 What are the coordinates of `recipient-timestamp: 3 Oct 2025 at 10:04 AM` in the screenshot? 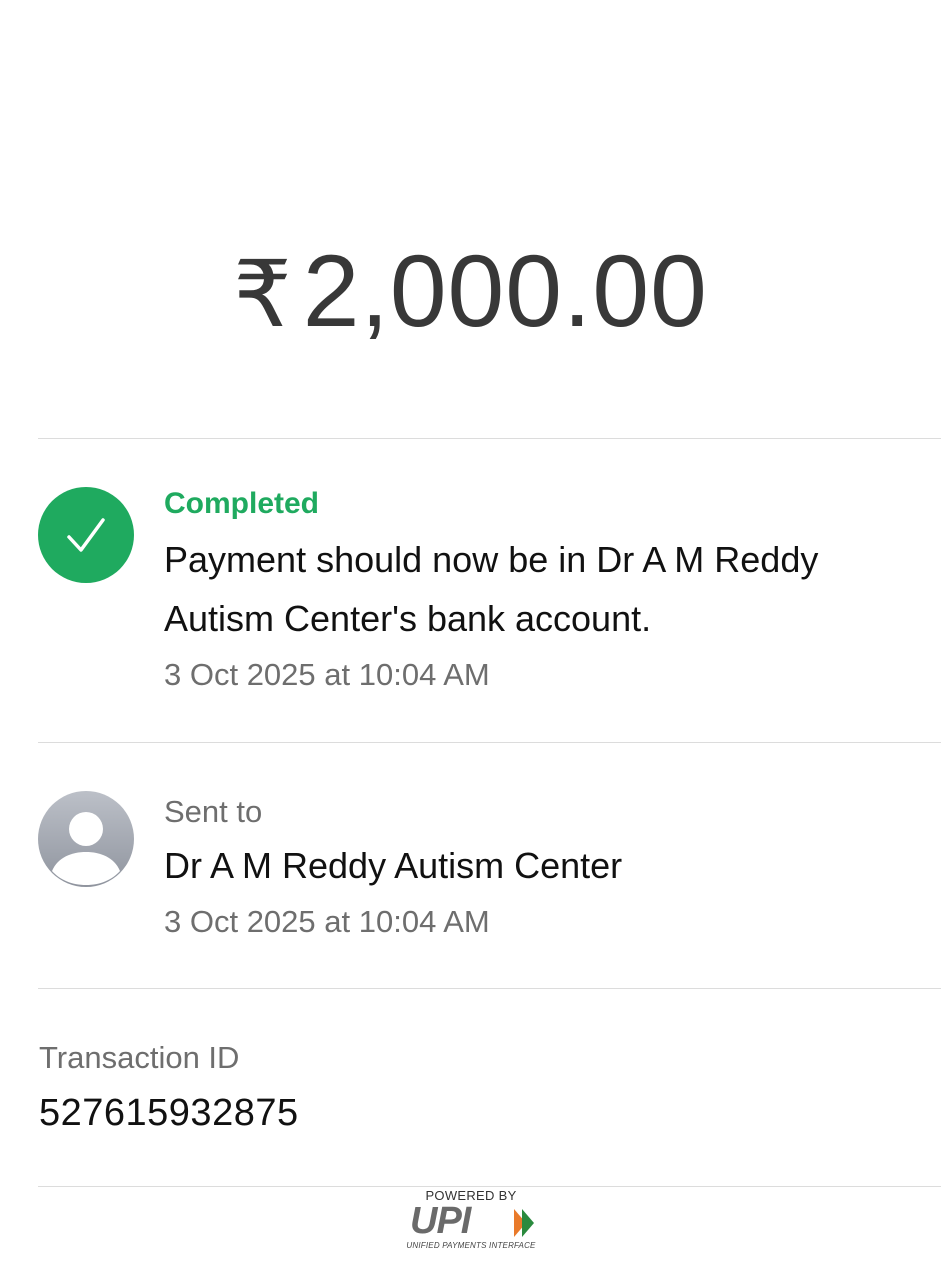 It's located at (327, 921).